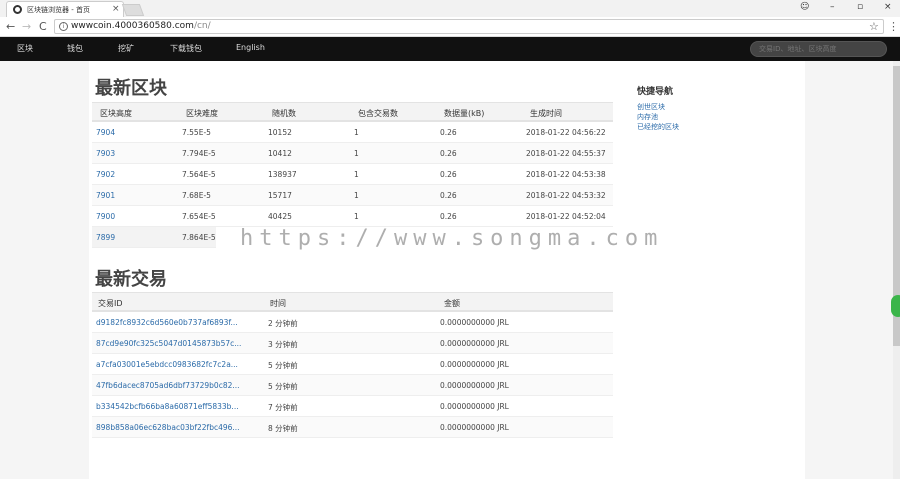 This screenshot has width=900, height=479. Describe the element at coordinates (546, 113) in the screenshot. I see `col-time: 生成时间` at that location.